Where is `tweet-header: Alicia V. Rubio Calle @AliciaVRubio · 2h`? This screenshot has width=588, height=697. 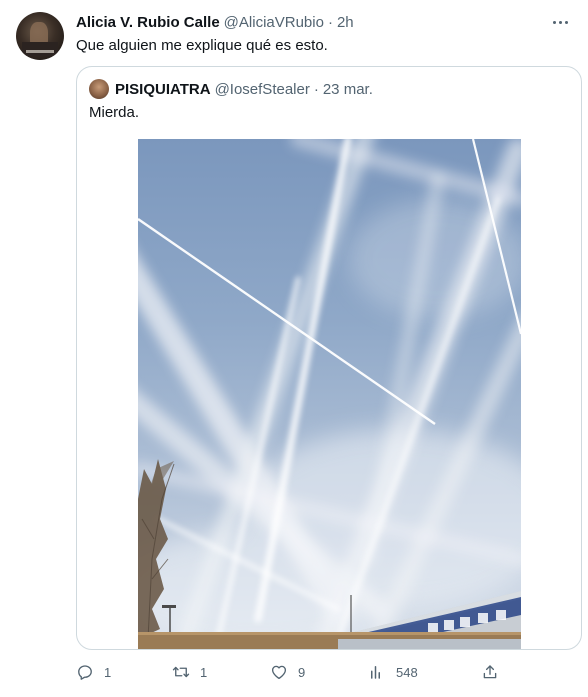
tweet-header: Alicia V. Rubio Calle @AliciaVRubio · 2h is located at coordinates (215, 22).